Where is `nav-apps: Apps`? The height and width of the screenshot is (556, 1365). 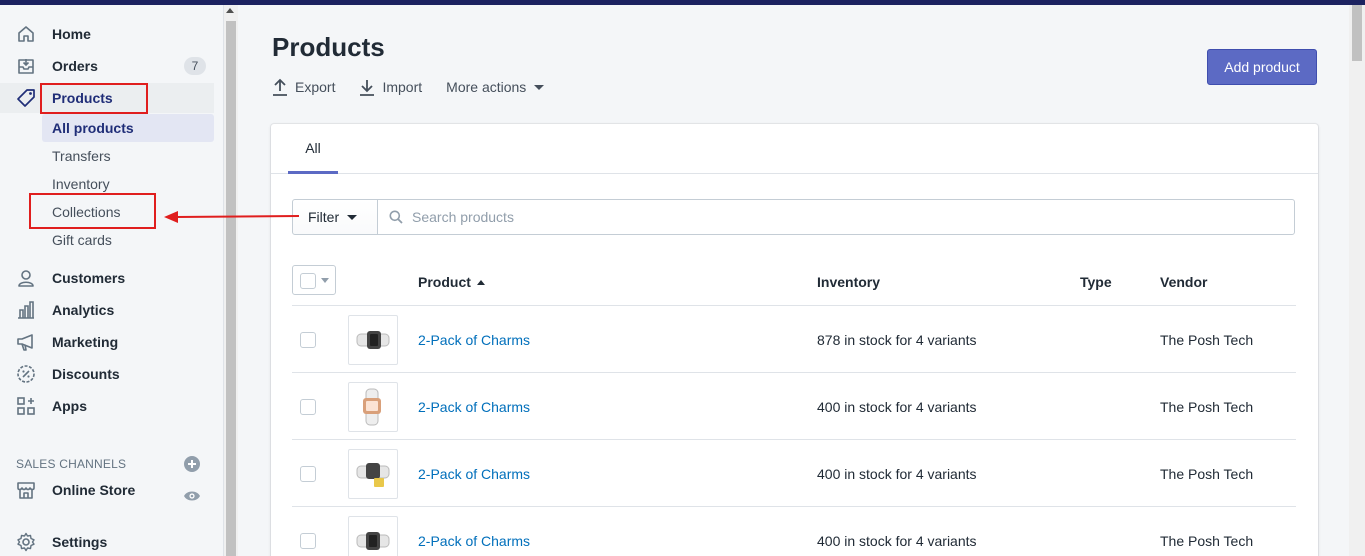
nav-apps: Apps is located at coordinates (107, 406).